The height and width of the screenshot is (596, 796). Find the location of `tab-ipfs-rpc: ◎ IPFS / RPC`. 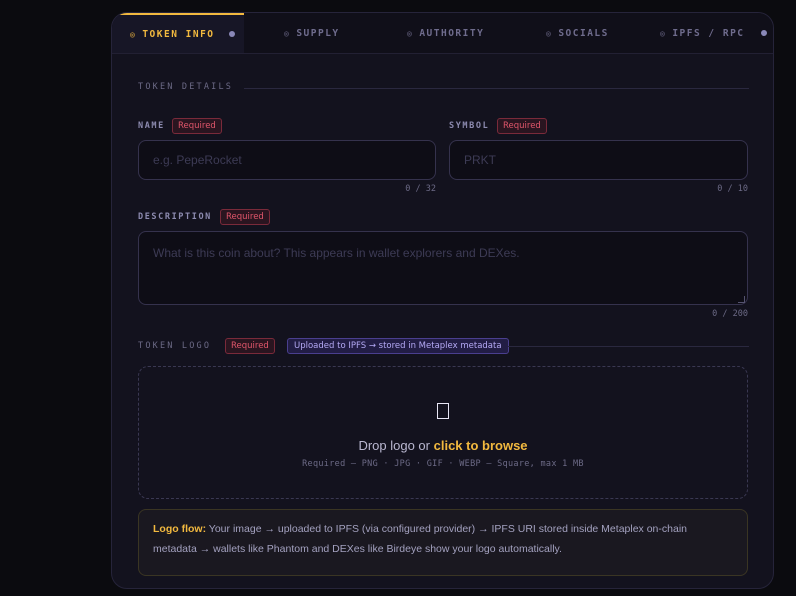

tab-ipfs-rpc: ◎ IPFS / RPC is located at coordinates (713, 33).